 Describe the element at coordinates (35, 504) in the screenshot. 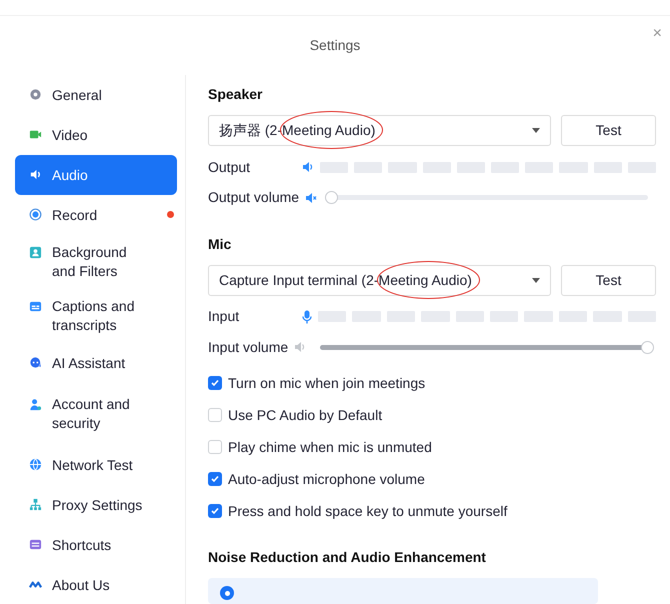

I see `network-icon` at that location.